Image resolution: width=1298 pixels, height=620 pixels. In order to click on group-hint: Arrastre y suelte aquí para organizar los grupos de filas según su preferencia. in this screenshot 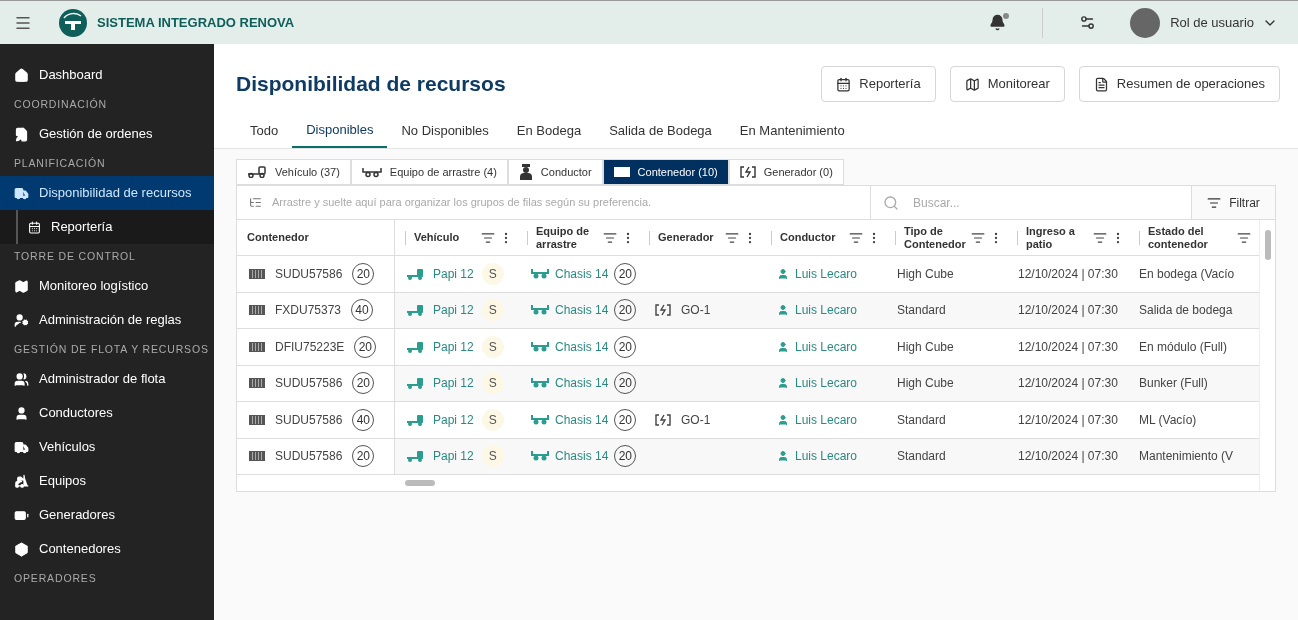, I will do `click(462, 203)`.